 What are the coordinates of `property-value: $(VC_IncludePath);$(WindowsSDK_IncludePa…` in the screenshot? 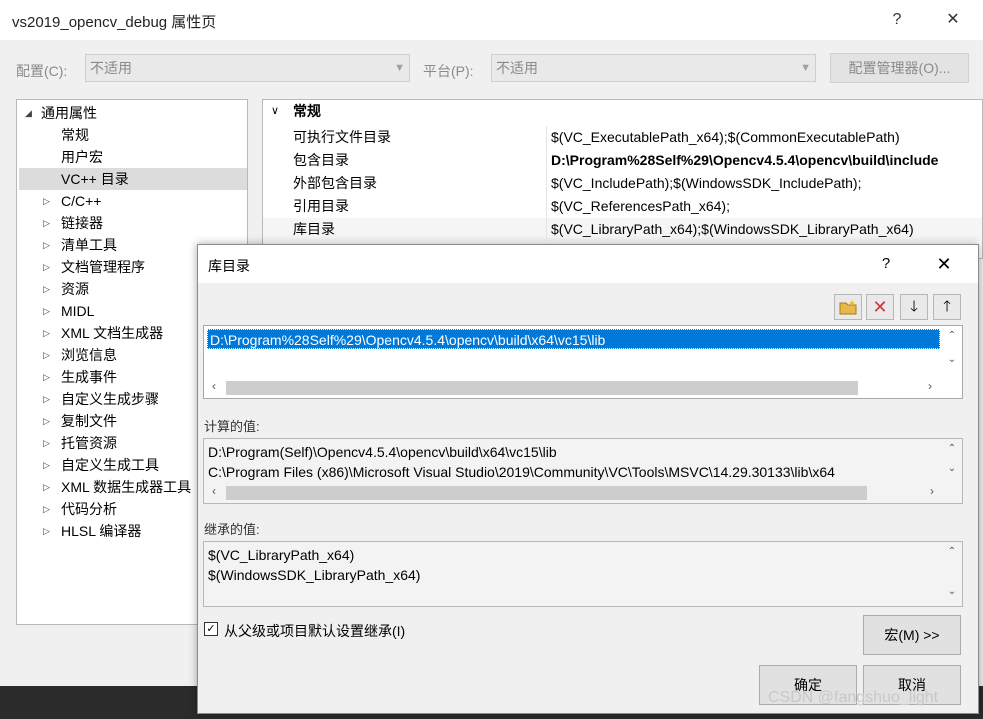 It's located at (706, 183).